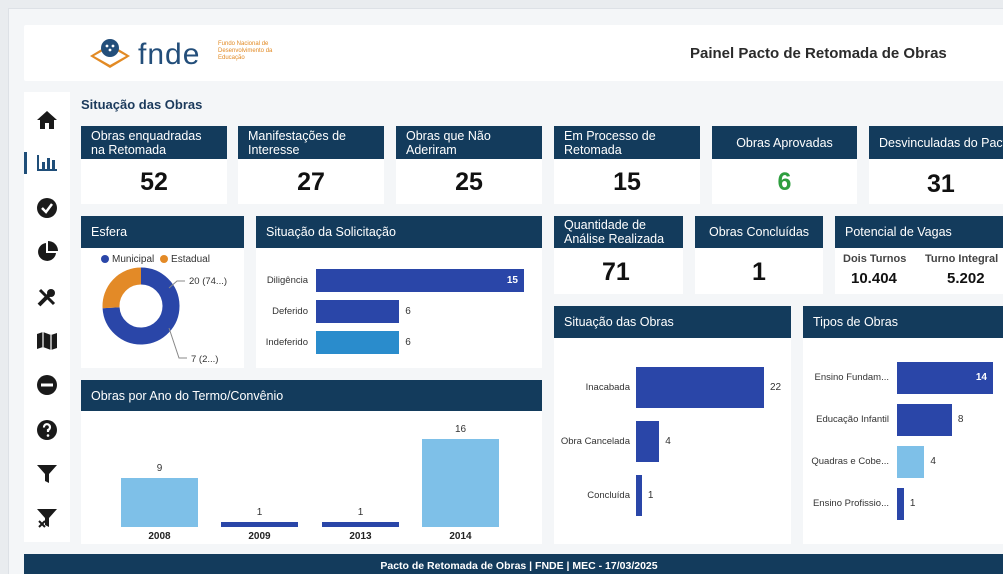 This screenshot has height=574, width=1003. I want to click on sidebar-active-indicator, so click(25, 163).